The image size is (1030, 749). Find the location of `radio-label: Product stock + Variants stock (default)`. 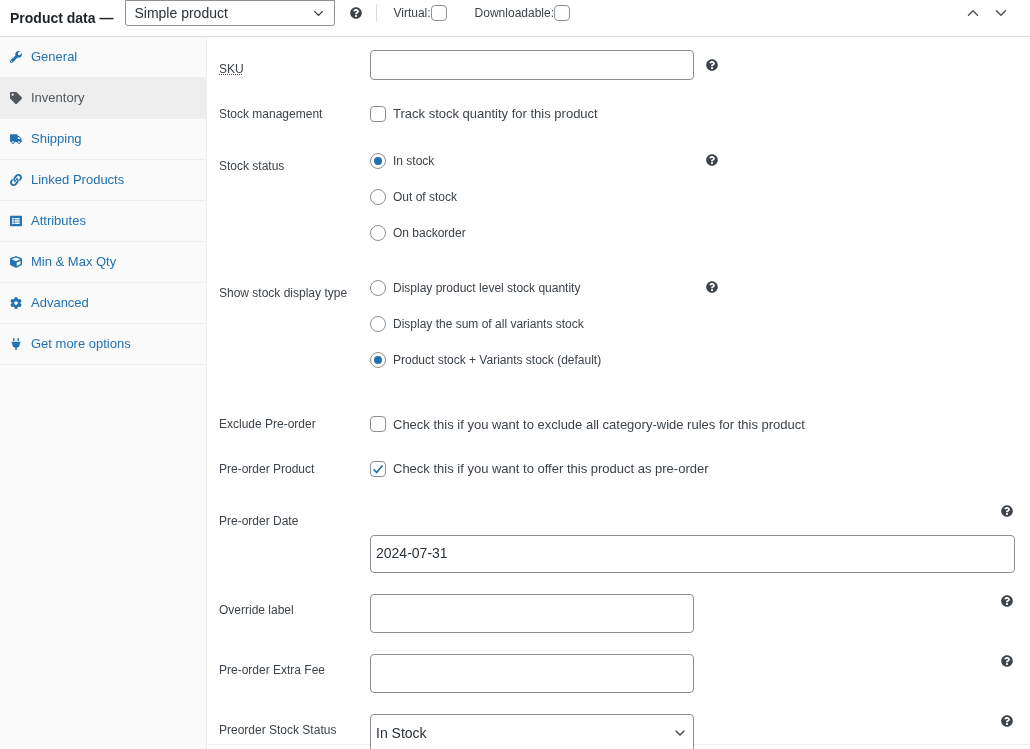

radio-label: Product stock + Variants stock (default) is located at coordinates (497, 360).